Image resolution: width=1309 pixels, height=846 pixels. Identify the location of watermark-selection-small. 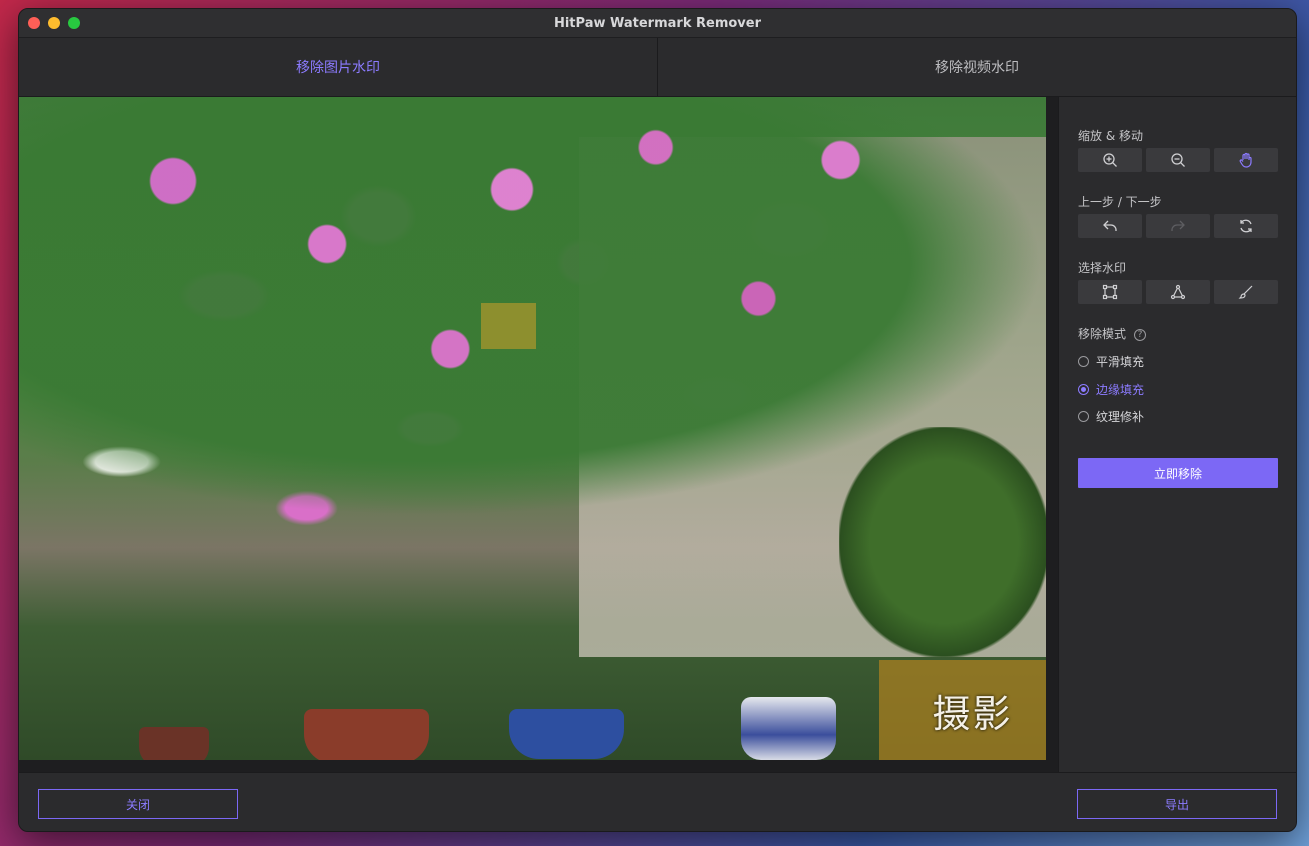
(508, 326).